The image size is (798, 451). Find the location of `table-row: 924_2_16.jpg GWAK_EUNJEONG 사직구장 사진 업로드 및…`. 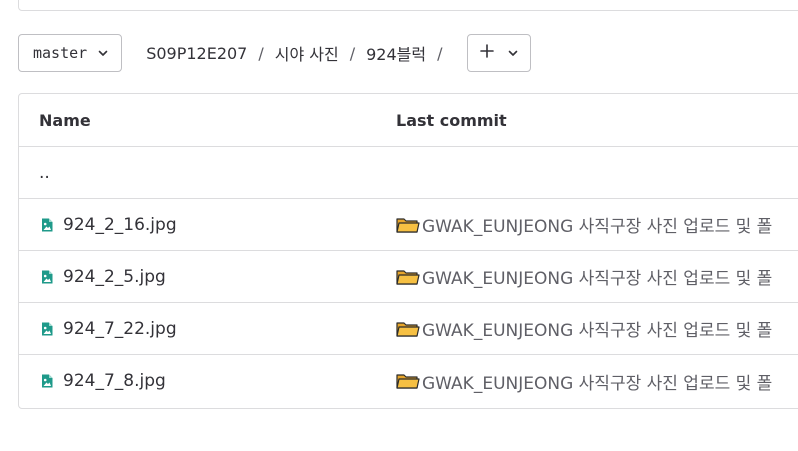

table-row: 924_2_16.jpg GWAK_EUNJEONG 사직구장 사진 업로드 및… is located at coordinates (408, 225).